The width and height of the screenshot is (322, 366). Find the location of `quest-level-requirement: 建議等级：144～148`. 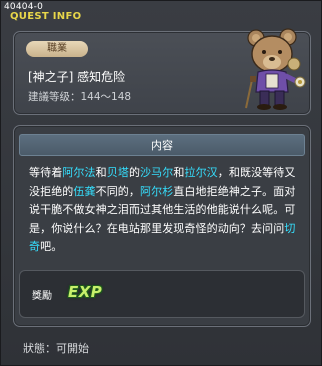

quest-level-requirement: 建議等级：144～148 is located at coordinates (80, 97).